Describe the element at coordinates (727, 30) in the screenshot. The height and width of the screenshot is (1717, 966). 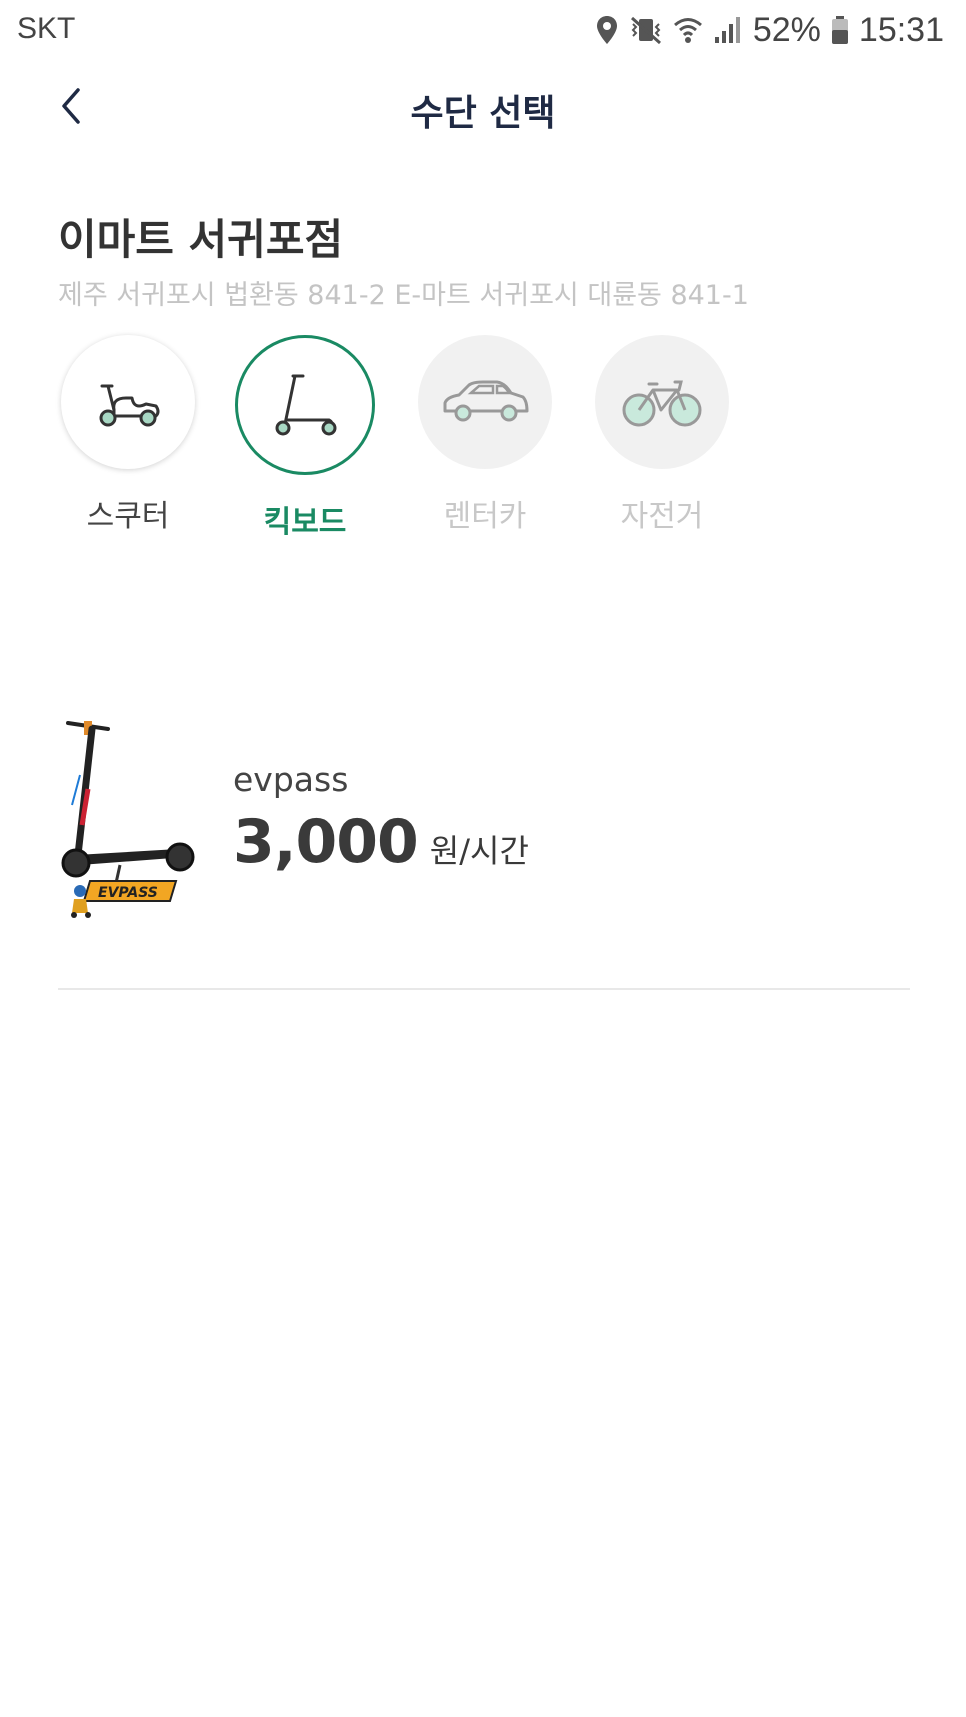
I see `signal-icon` at that location.